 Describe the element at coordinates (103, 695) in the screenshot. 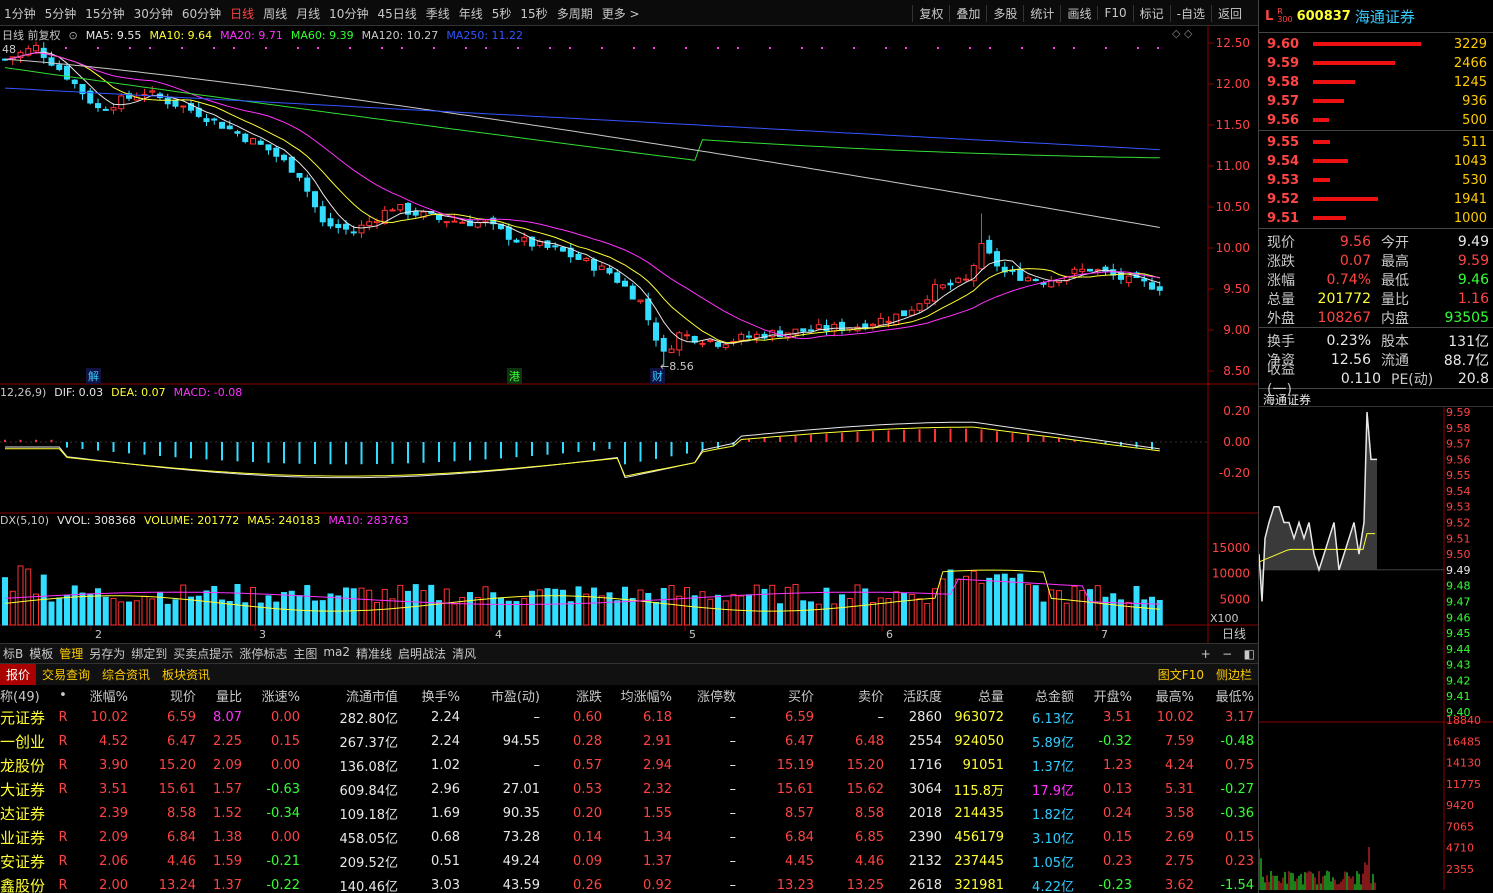

I see `col-header-2: 涨幅%` at that location.